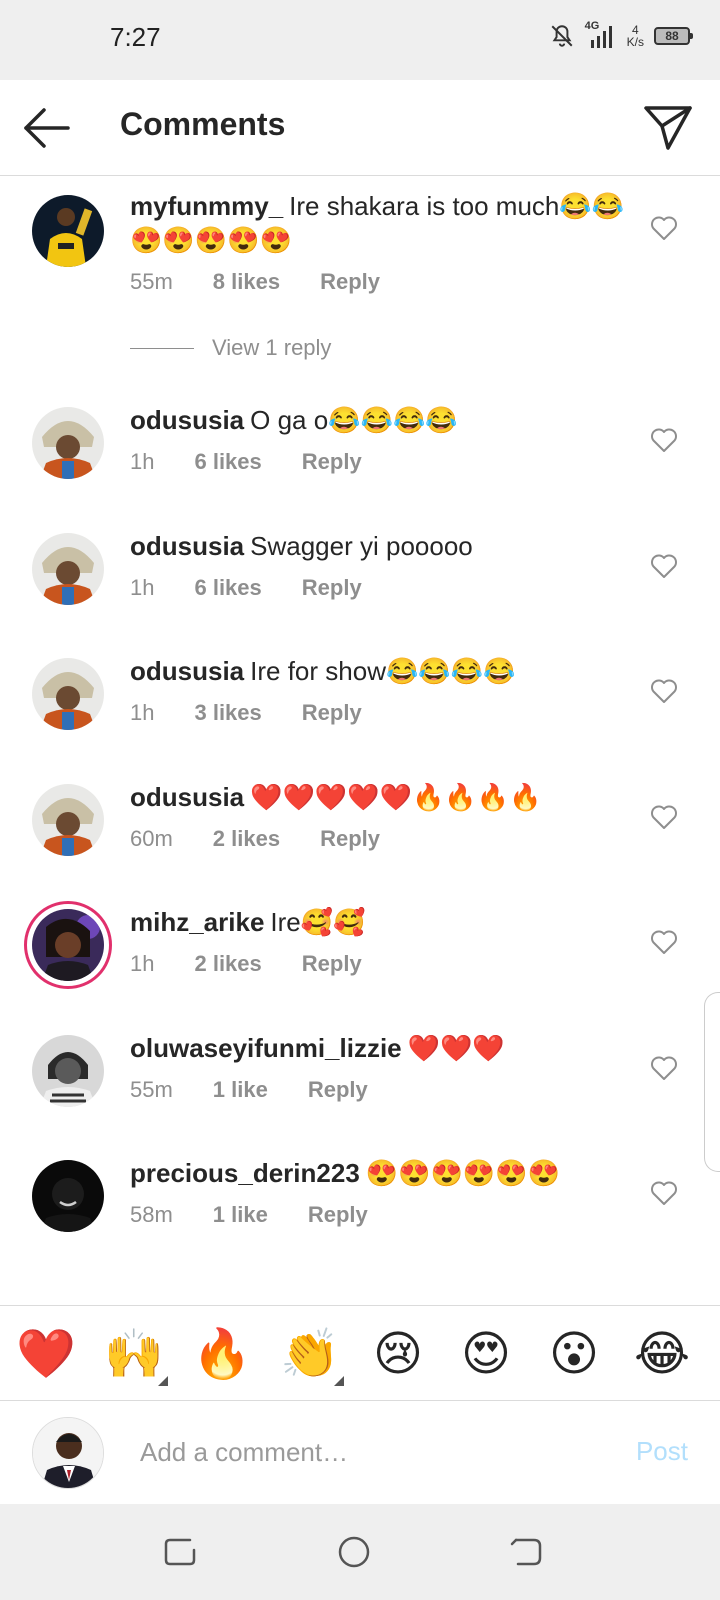  I want to click on recent-apps-icon, so click(180, 1552).